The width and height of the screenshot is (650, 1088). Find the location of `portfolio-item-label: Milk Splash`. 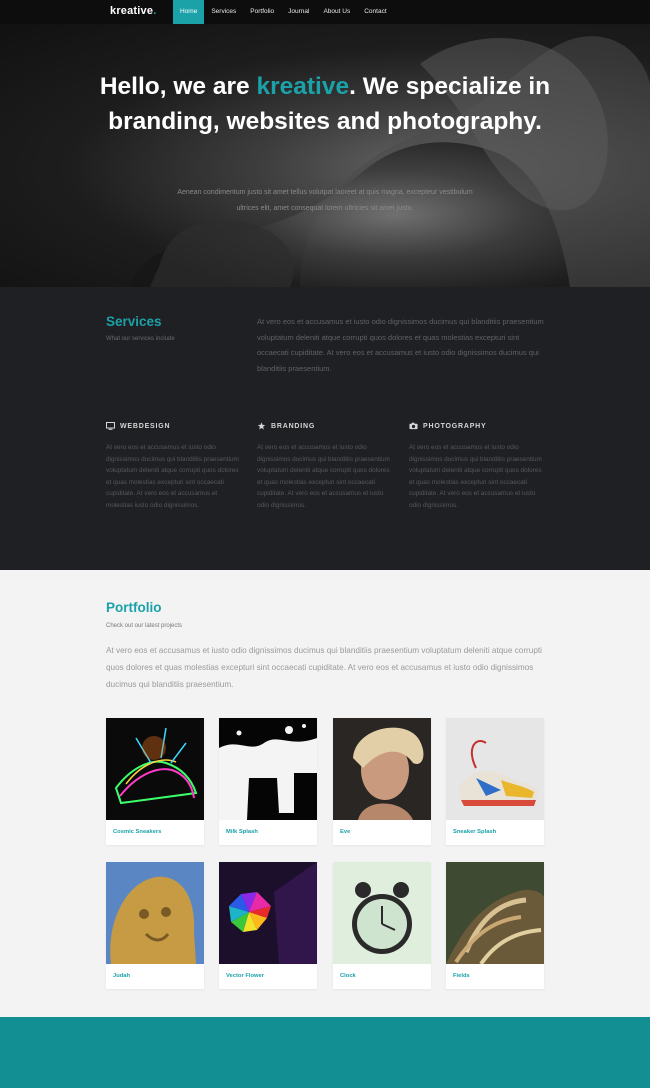

portfolio-item-label: Milk Splash is located at coordinates (242, 832).